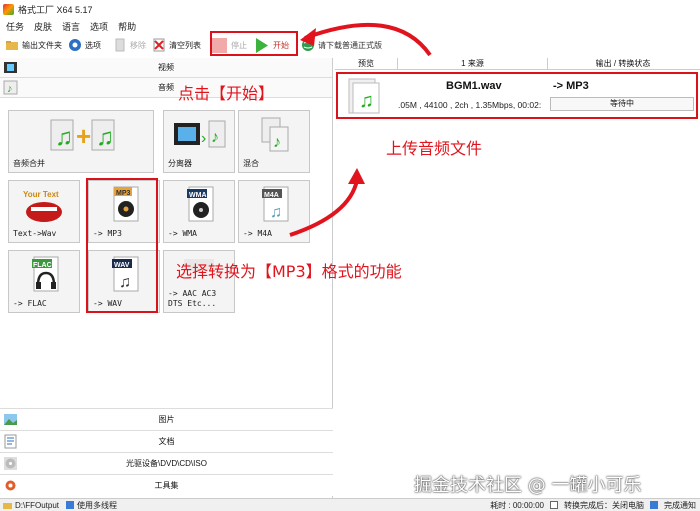  I want to click on annotation-click-start: 点击【开始】, so click(226, 93).